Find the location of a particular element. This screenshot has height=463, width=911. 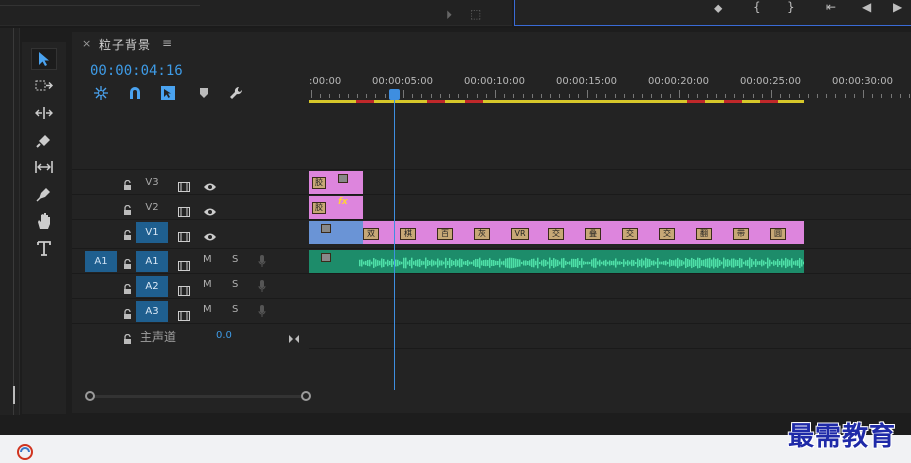

track-name: A3 is located at coordinates (152, 311).